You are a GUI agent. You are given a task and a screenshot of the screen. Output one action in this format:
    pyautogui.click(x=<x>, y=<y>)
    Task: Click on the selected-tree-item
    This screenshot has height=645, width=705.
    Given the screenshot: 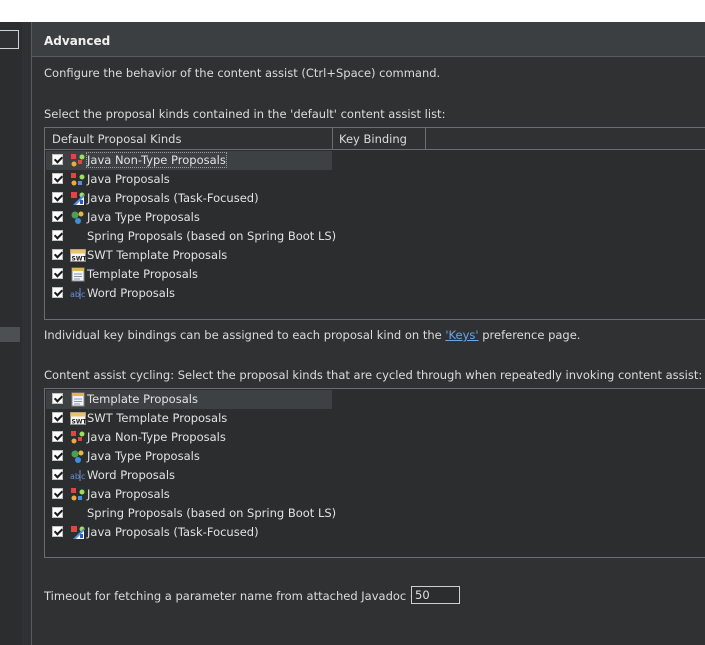 What is the action you would take?
    pyautogui.click(x=10, y=334)
    